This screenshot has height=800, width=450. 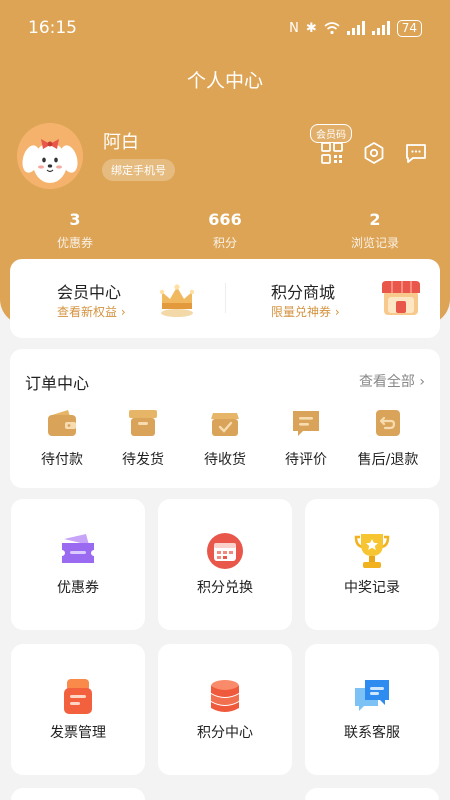 What do you see at coordinates (388, 423) in the screenshot?
I see `return-icon` at bounding box center [388, 423].